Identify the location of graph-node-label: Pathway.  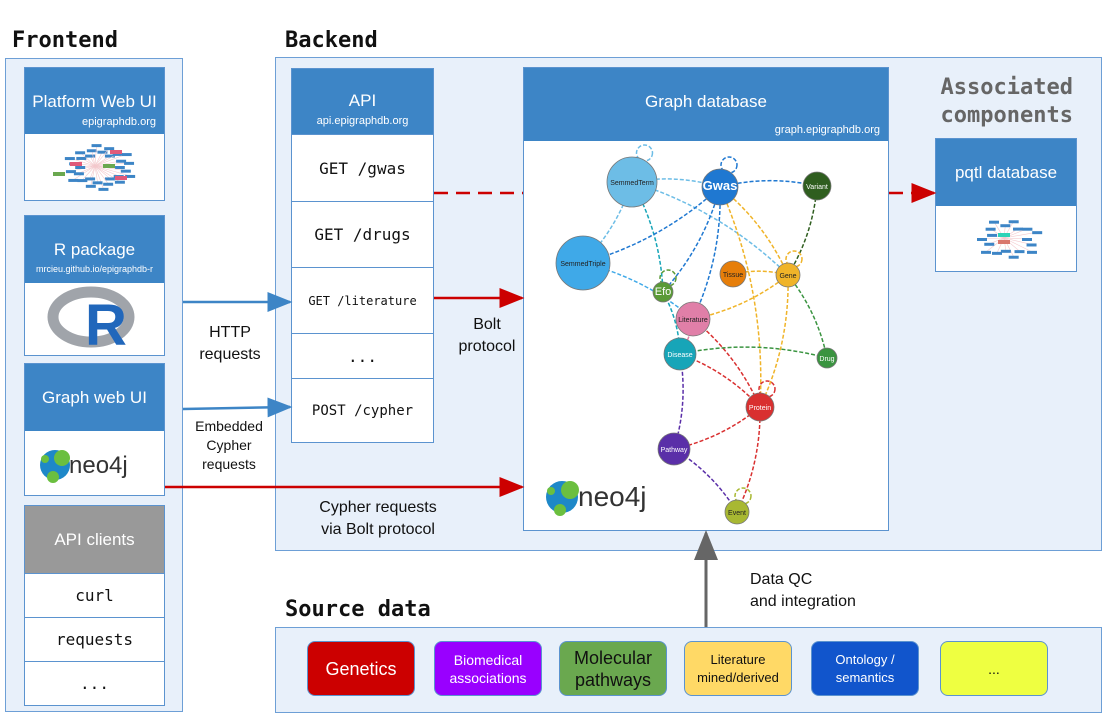
(674, 450).